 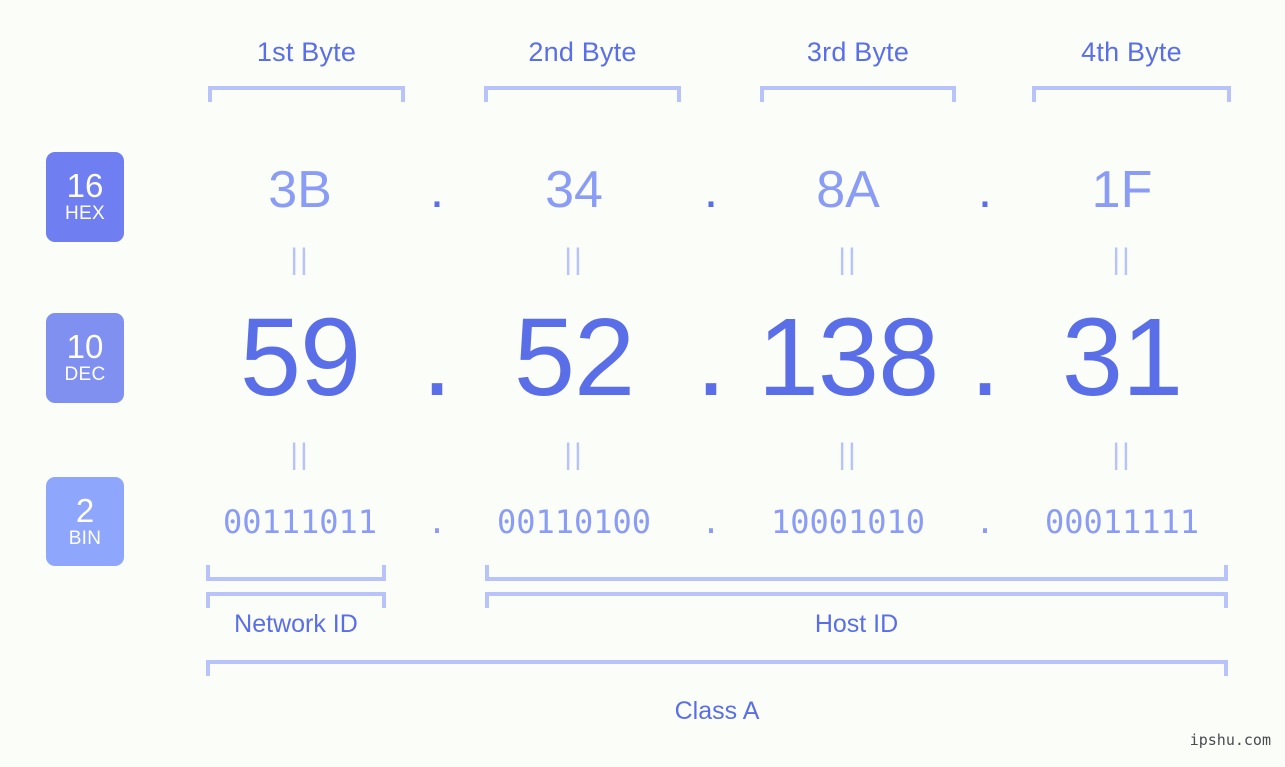 What do you see at coordinates (1122, 190) in the screenshot?
I see `hex-byte-4: 1F` at bounding box center [1122, 190].